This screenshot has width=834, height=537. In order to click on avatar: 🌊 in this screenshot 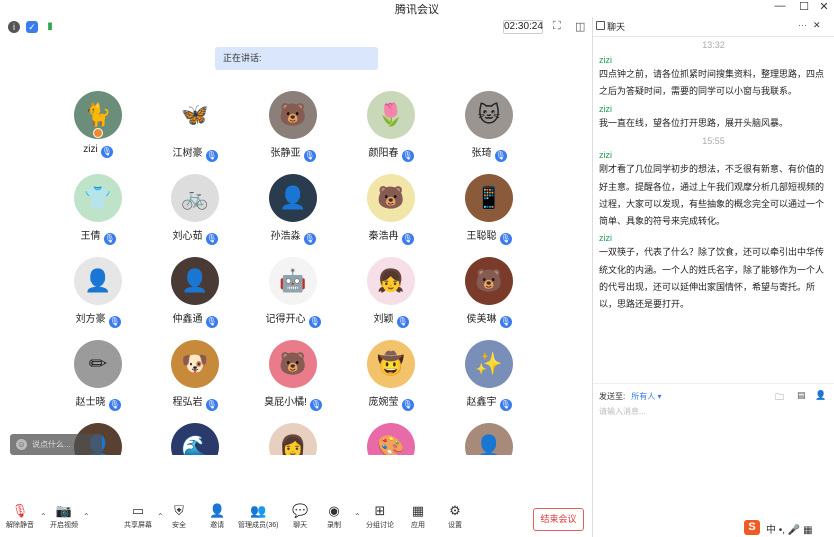, I will do `click(195, 439)`.